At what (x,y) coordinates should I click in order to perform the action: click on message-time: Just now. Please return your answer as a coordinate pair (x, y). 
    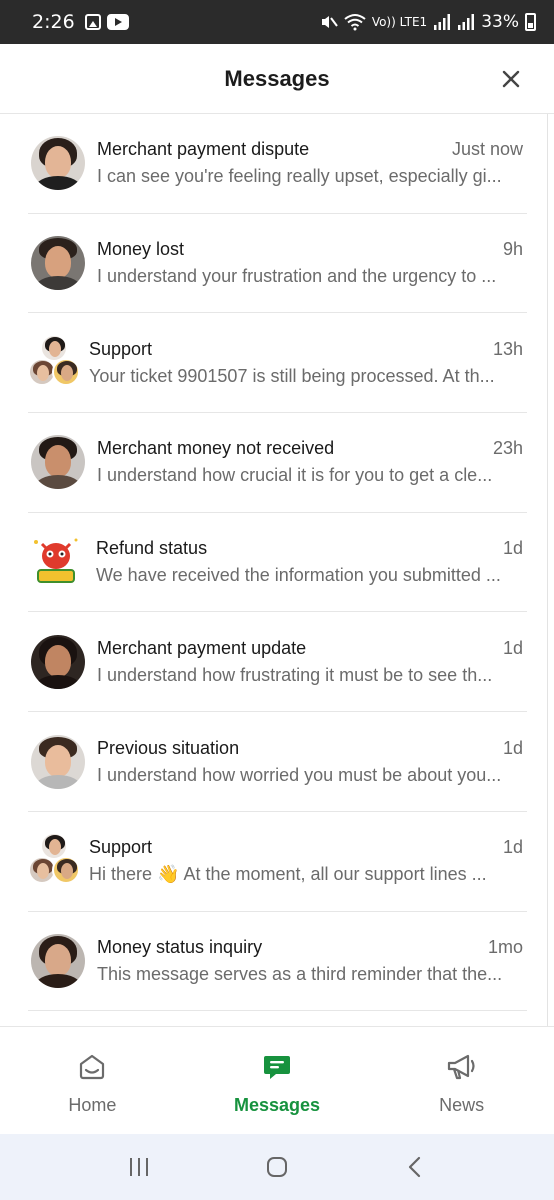
    Looking at the image, I should click on (487, 149).